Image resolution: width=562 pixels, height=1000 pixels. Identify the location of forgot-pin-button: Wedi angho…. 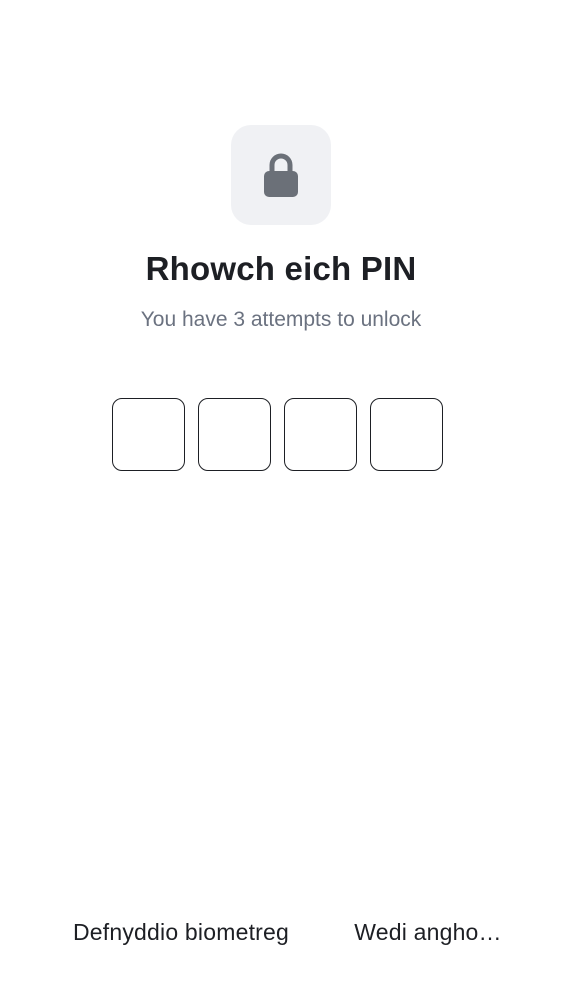
(428, 932).